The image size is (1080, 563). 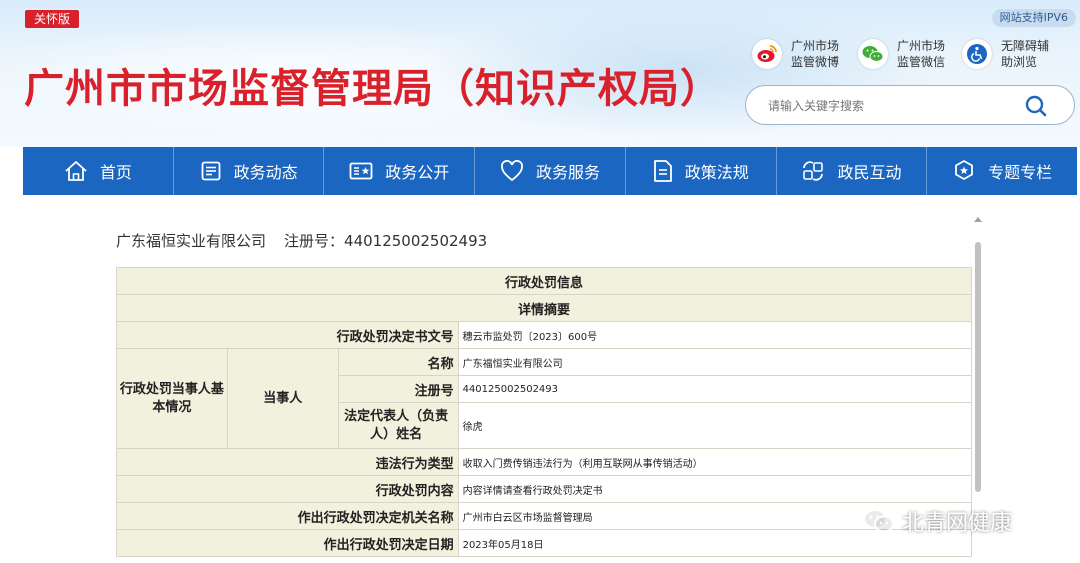 I want to click on nav-item-label: 政务动态, so click(x=265, y=172).